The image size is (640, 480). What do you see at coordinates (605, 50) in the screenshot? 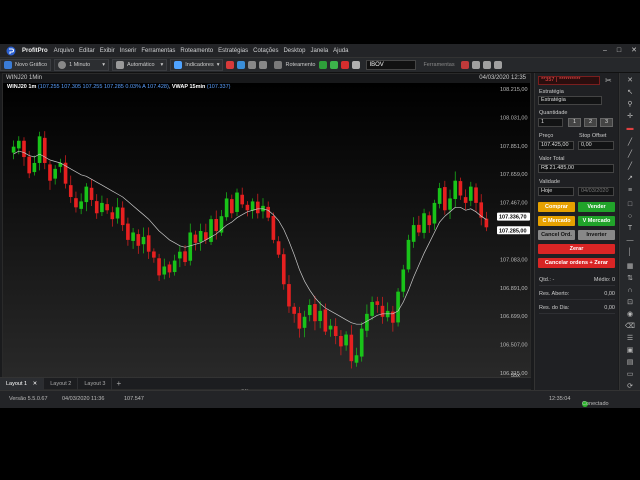
I see `minimize-icon: –` at bounding box center [605, 50].